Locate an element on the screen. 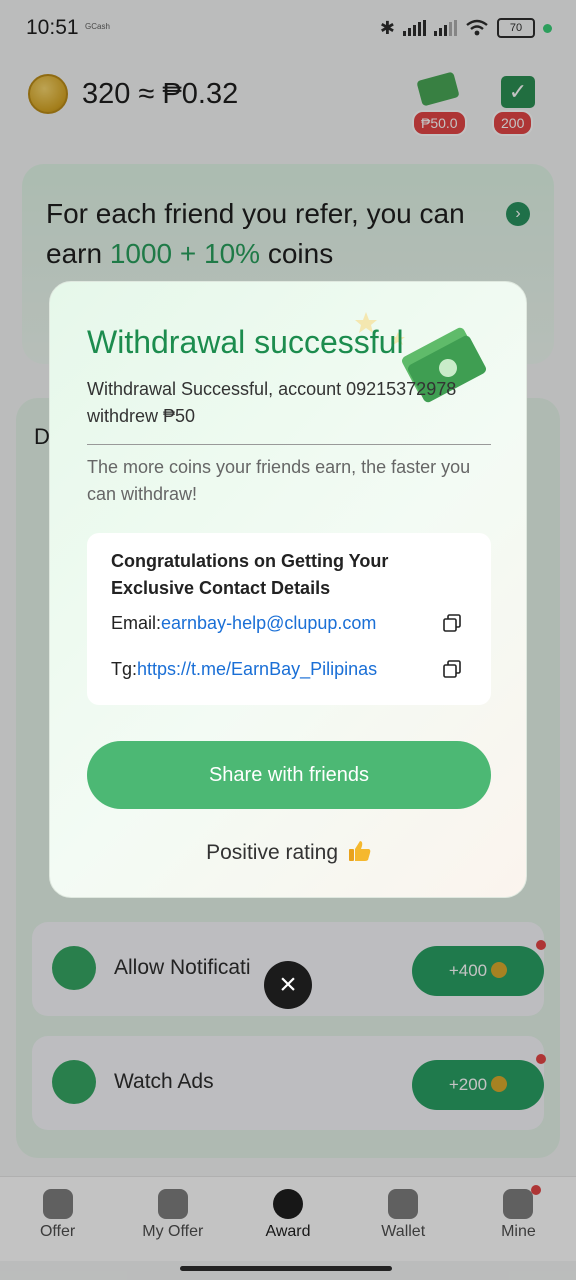  close-dialog-button: × is located at coordinates (288, 985).